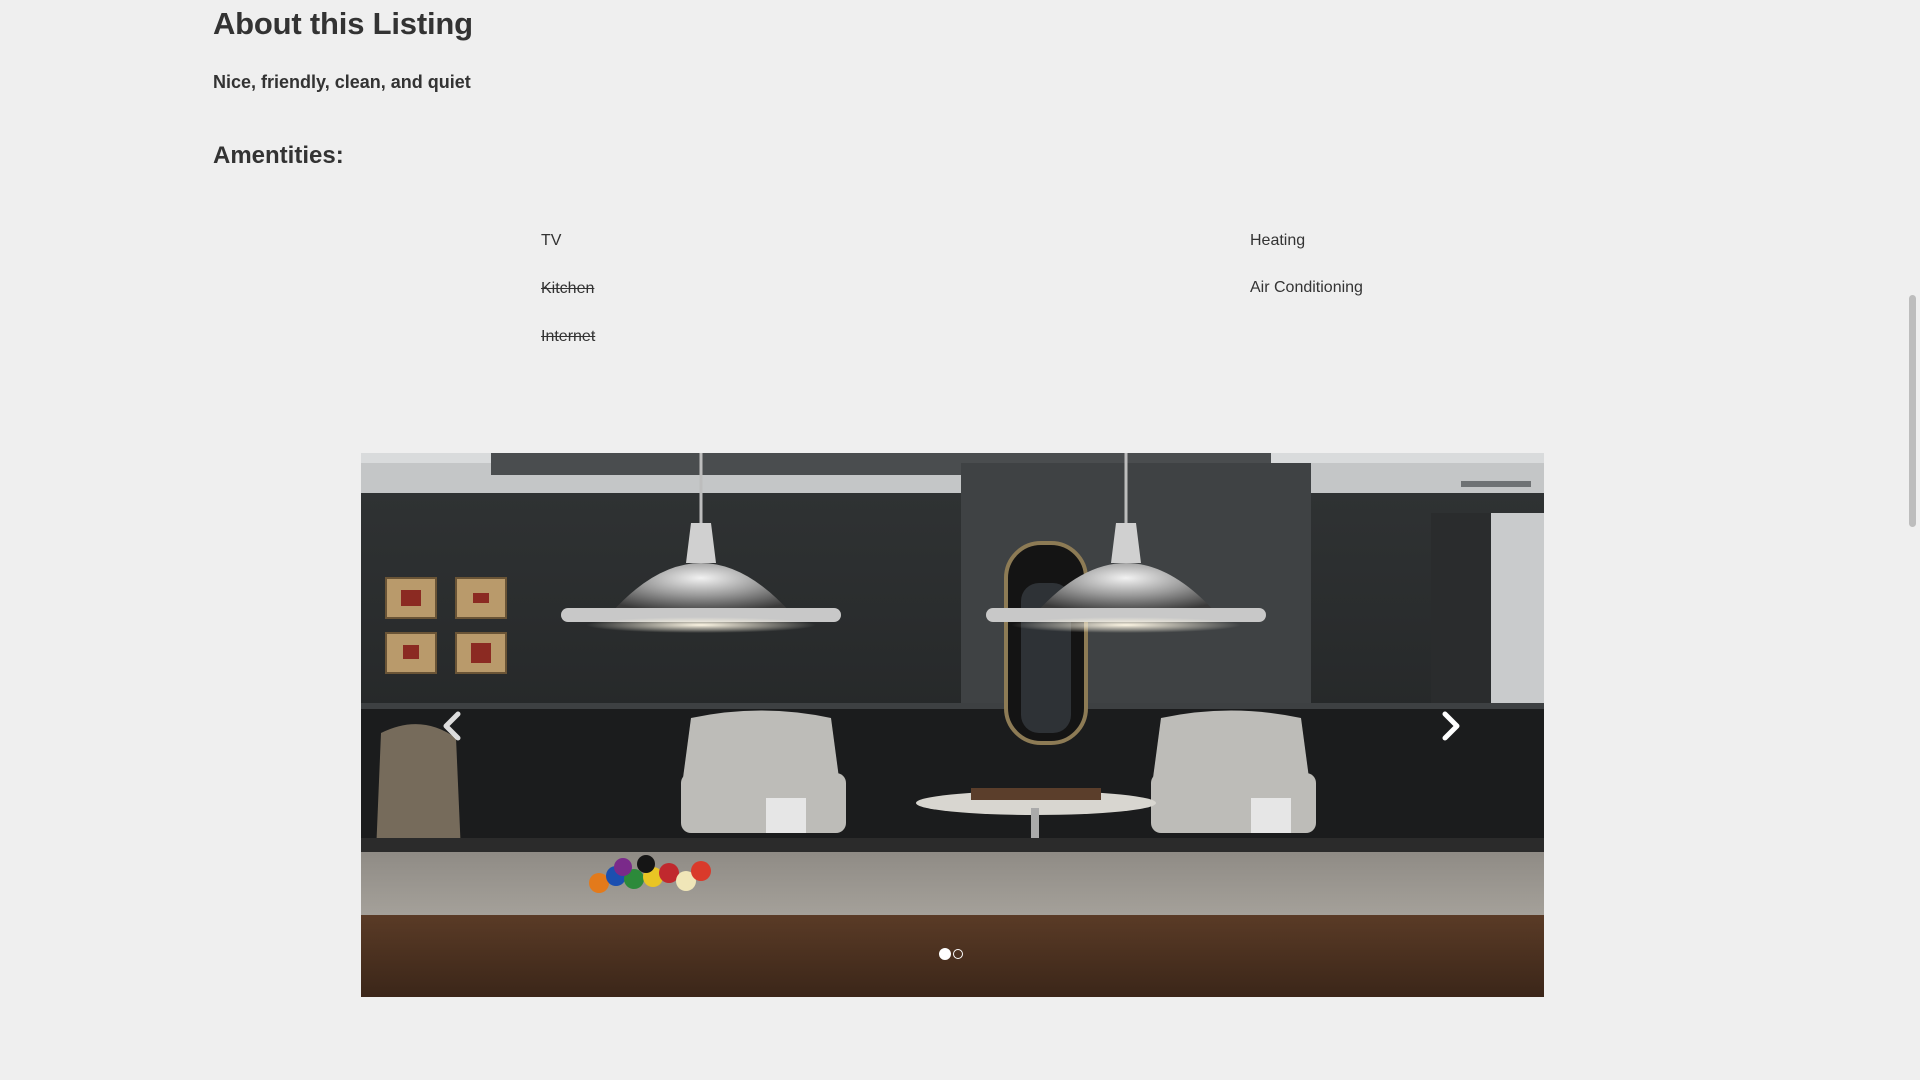  Describe the element at coordinates (1306, 287) in the screenshot. I see `amenity-air-conditioning: Air Conditioning` at that location.